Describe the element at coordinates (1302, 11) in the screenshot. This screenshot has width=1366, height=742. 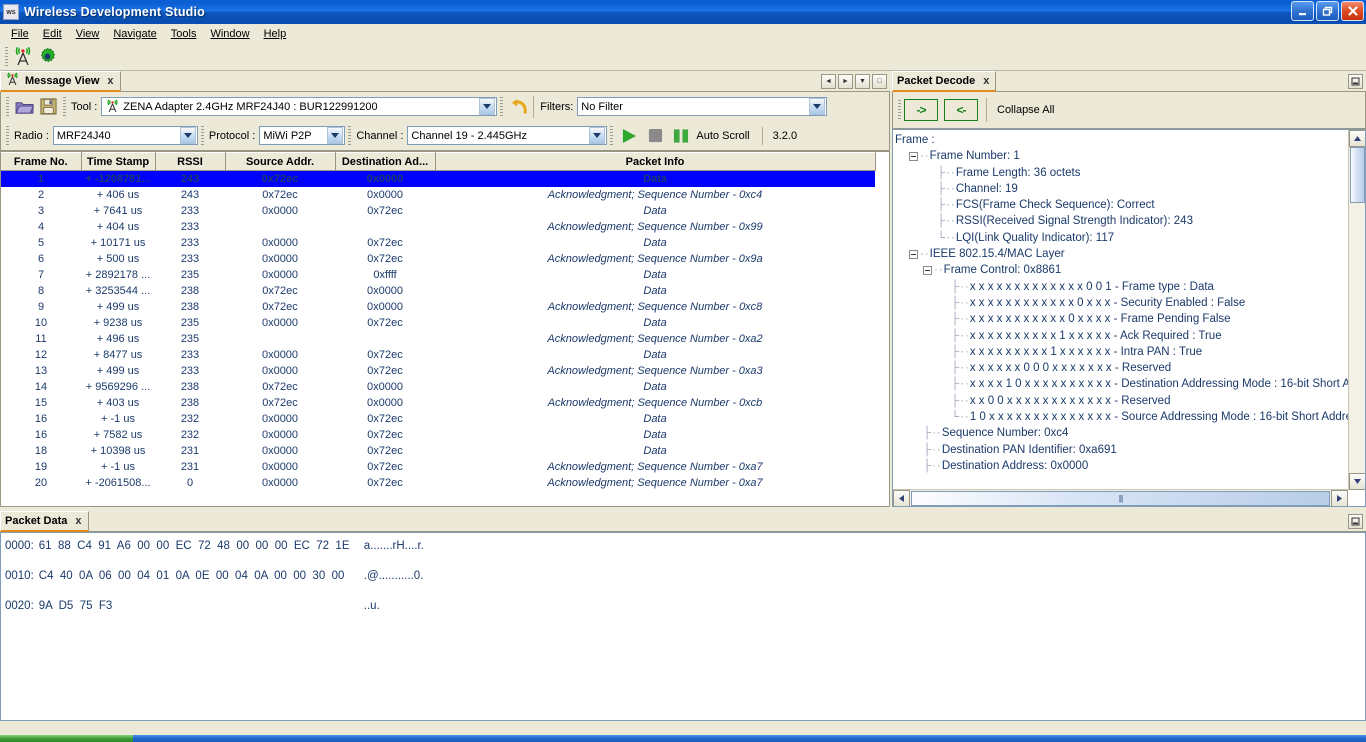
I see `minimize-button` at that location.